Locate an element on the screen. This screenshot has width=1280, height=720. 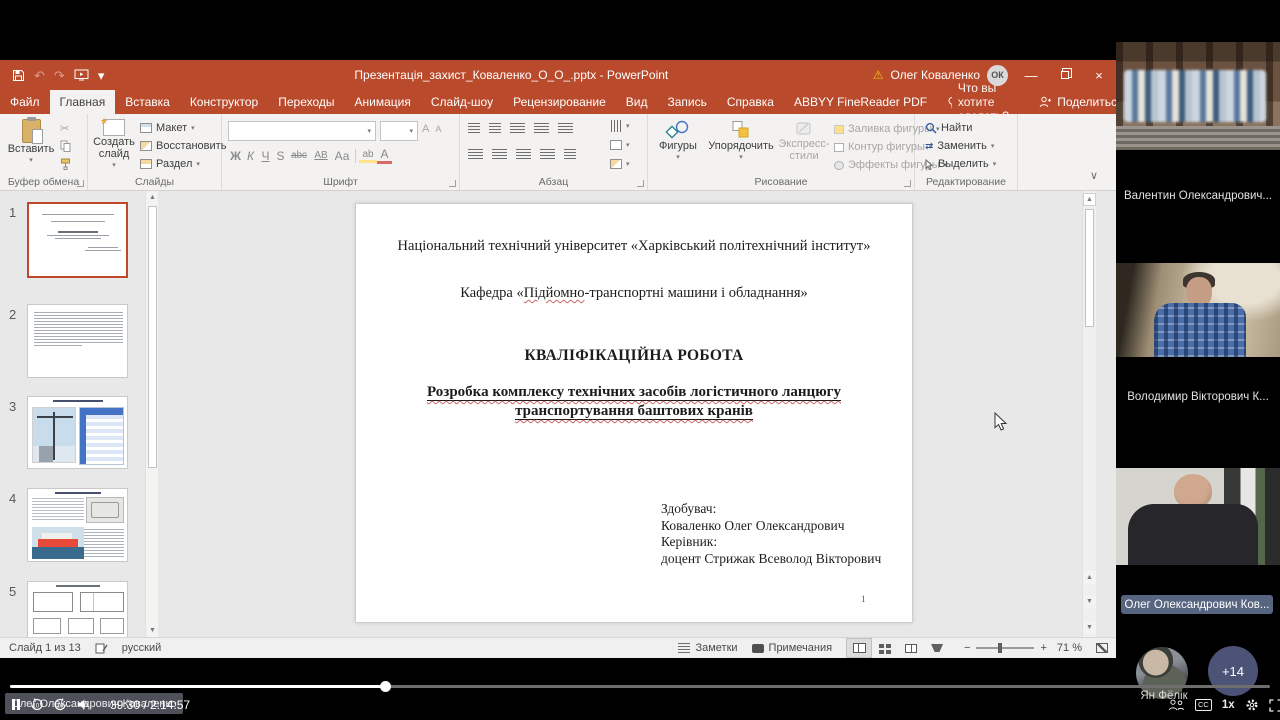
increase-indent-icon is located at coordinates (541, 128).